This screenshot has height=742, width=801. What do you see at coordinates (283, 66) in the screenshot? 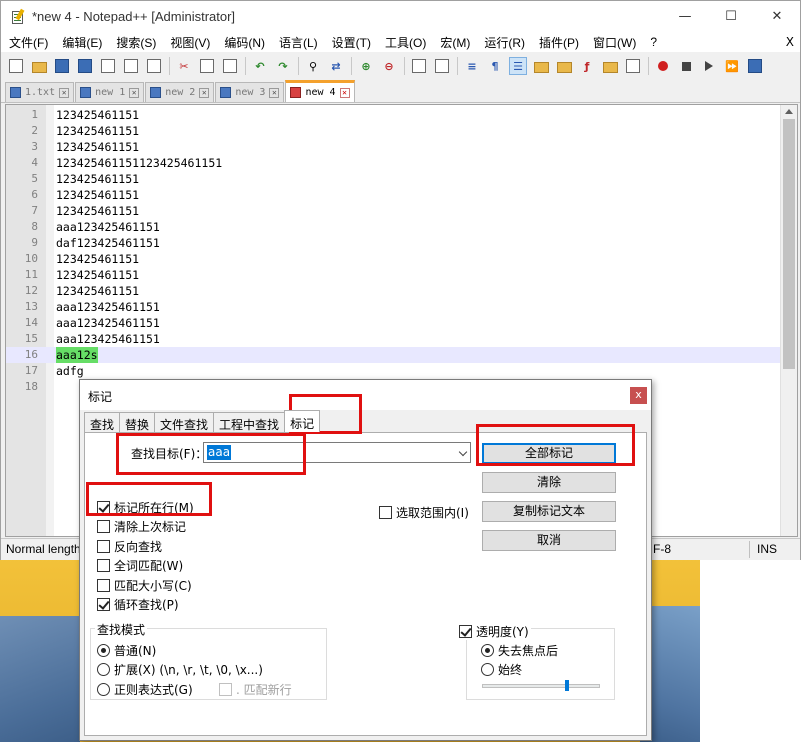
I see `redo-button: ↷` at bounding box center [283, 66].